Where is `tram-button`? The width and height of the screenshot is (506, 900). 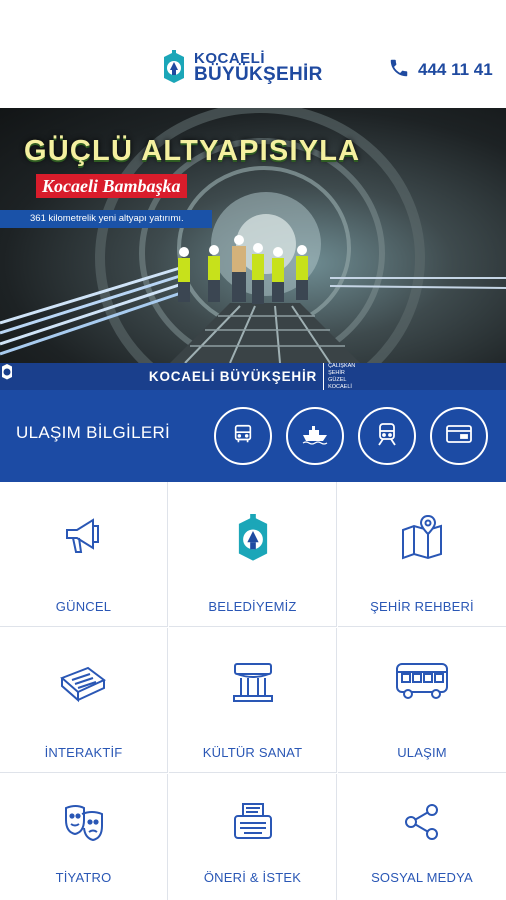
tram-button is located at coordinates (387, 436).